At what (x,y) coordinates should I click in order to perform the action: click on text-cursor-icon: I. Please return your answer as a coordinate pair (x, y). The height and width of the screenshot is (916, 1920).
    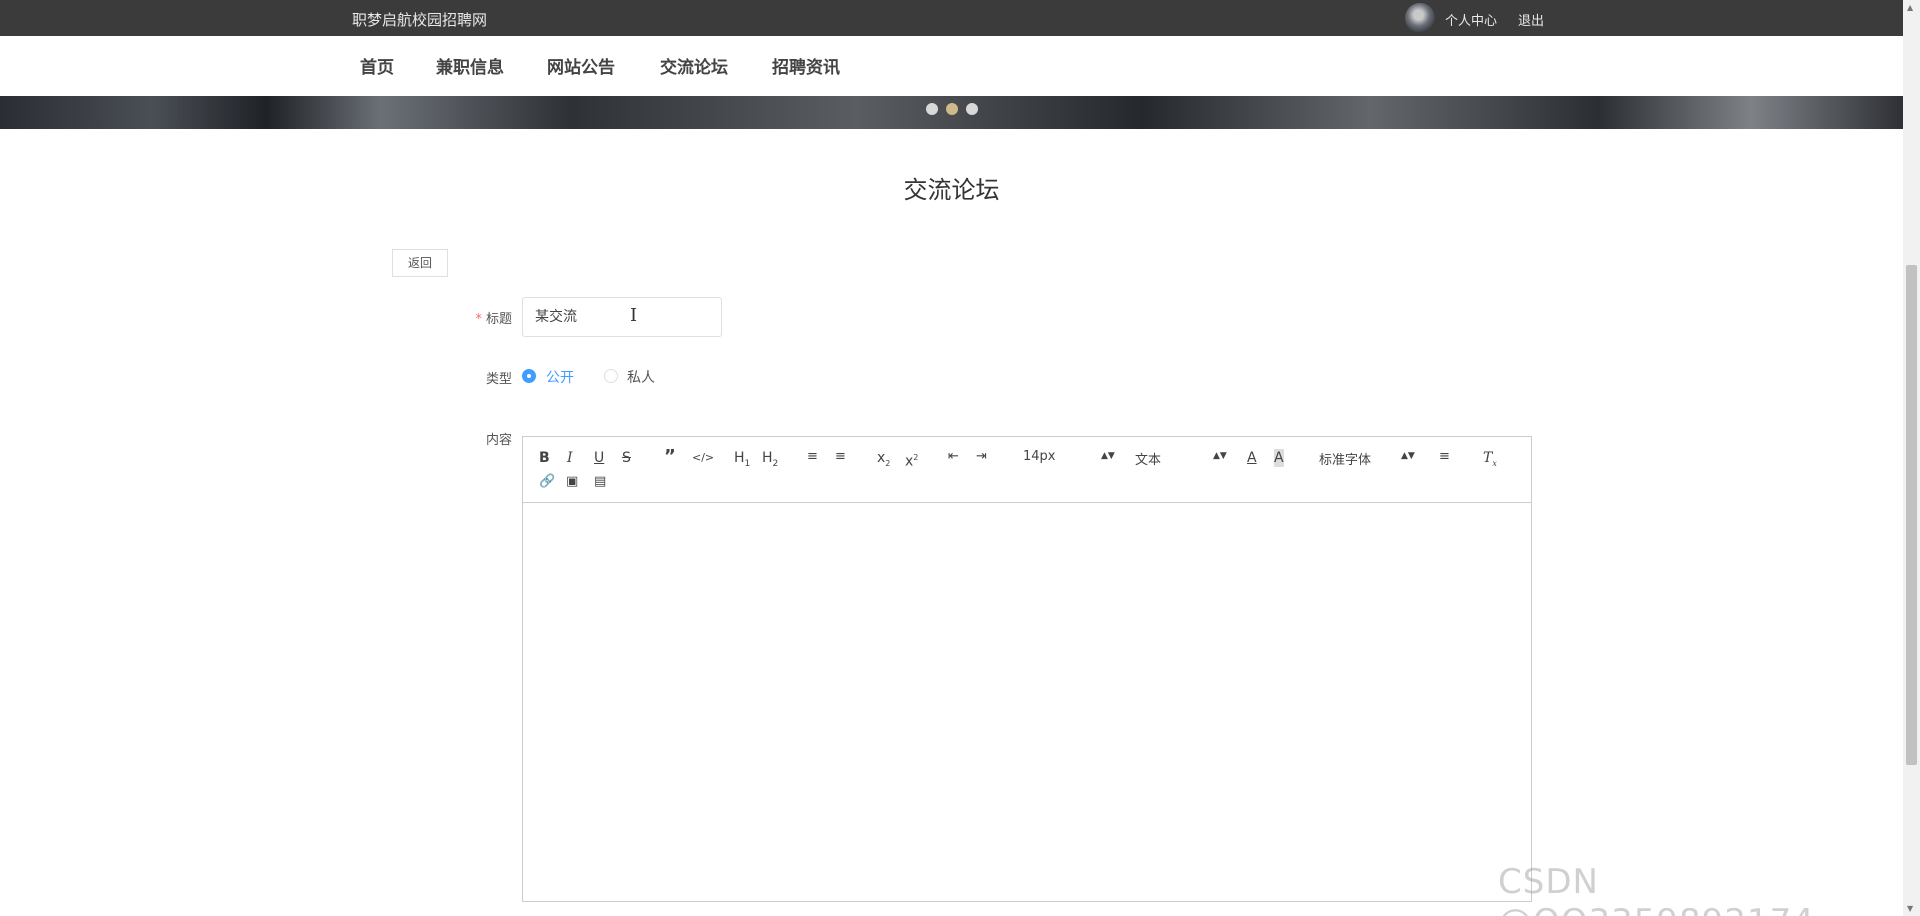
    Looking at the image, I should click on (634, 315).